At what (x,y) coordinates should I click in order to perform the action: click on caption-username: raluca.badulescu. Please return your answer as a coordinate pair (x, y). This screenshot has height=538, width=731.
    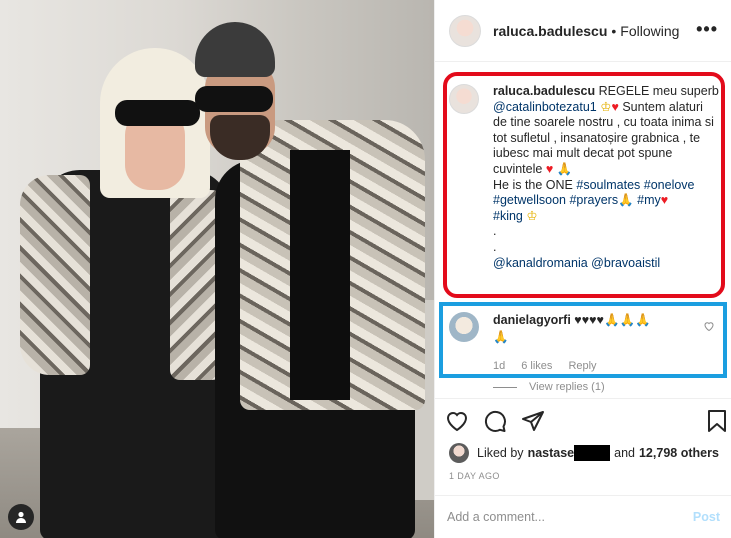
    Looking at the image, I should click on (544, 91).